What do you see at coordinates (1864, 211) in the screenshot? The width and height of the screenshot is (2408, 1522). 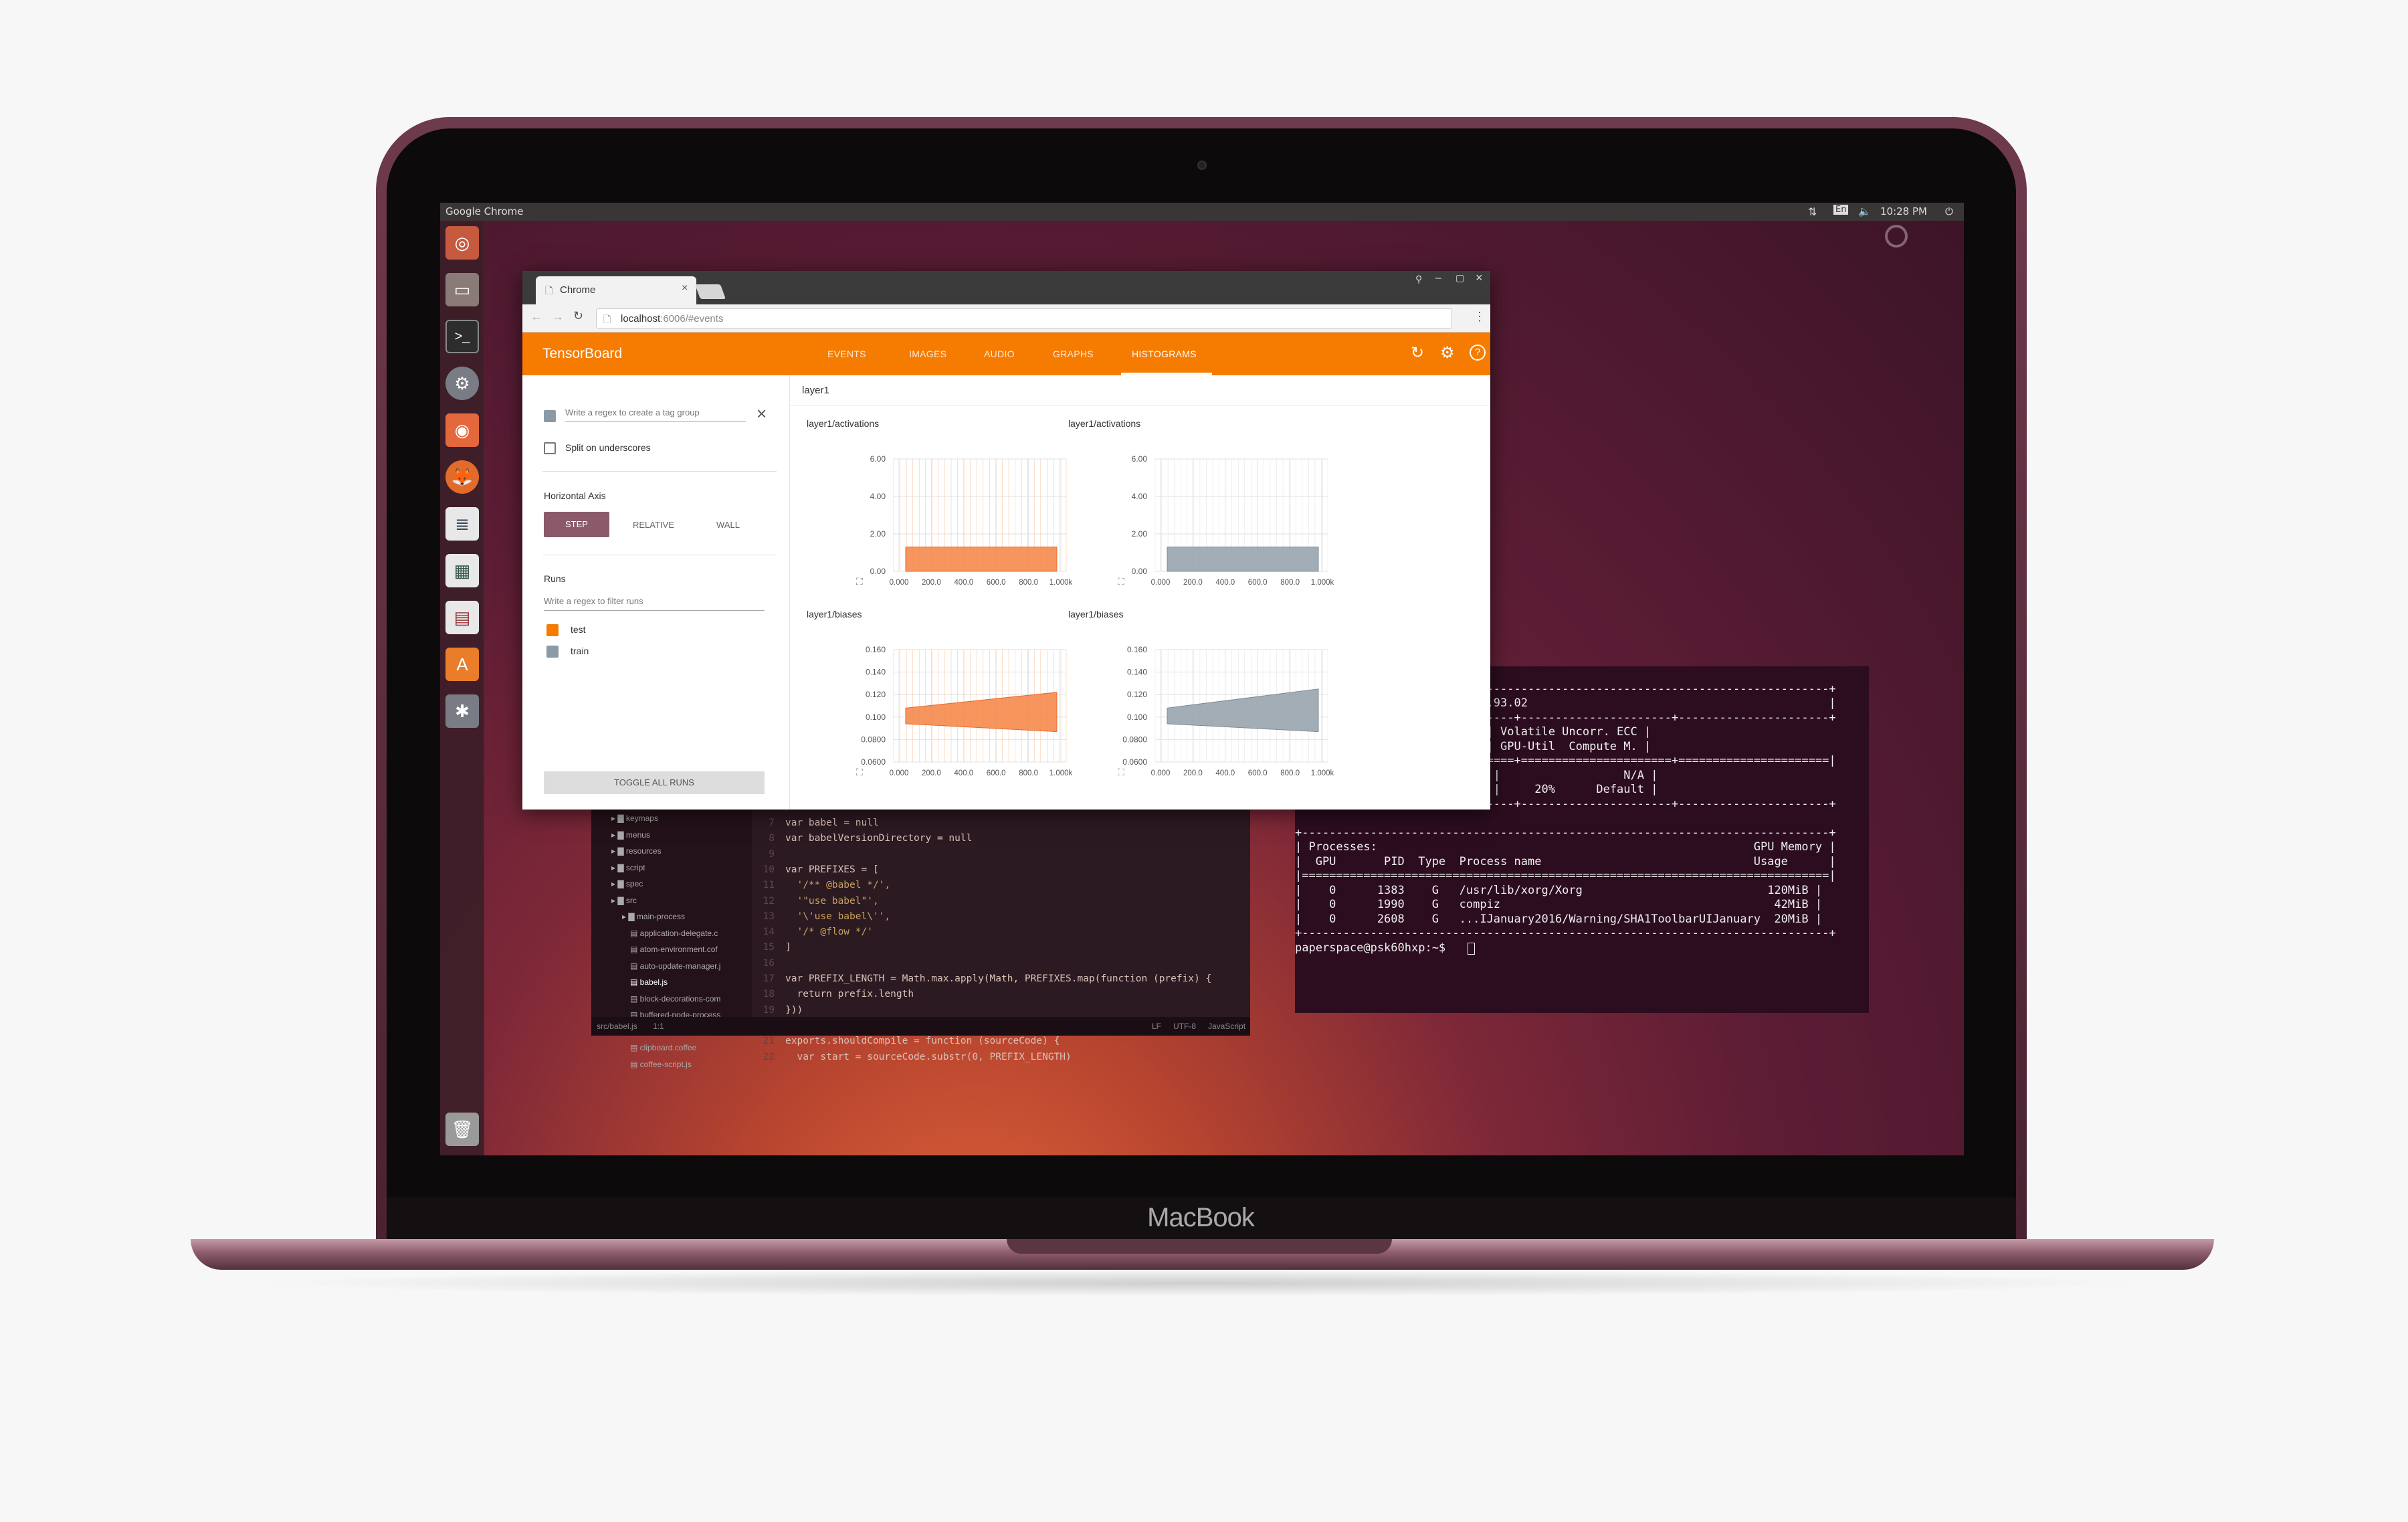 I see `volume-icon: 🔈` at bounding box center [1864, 211].